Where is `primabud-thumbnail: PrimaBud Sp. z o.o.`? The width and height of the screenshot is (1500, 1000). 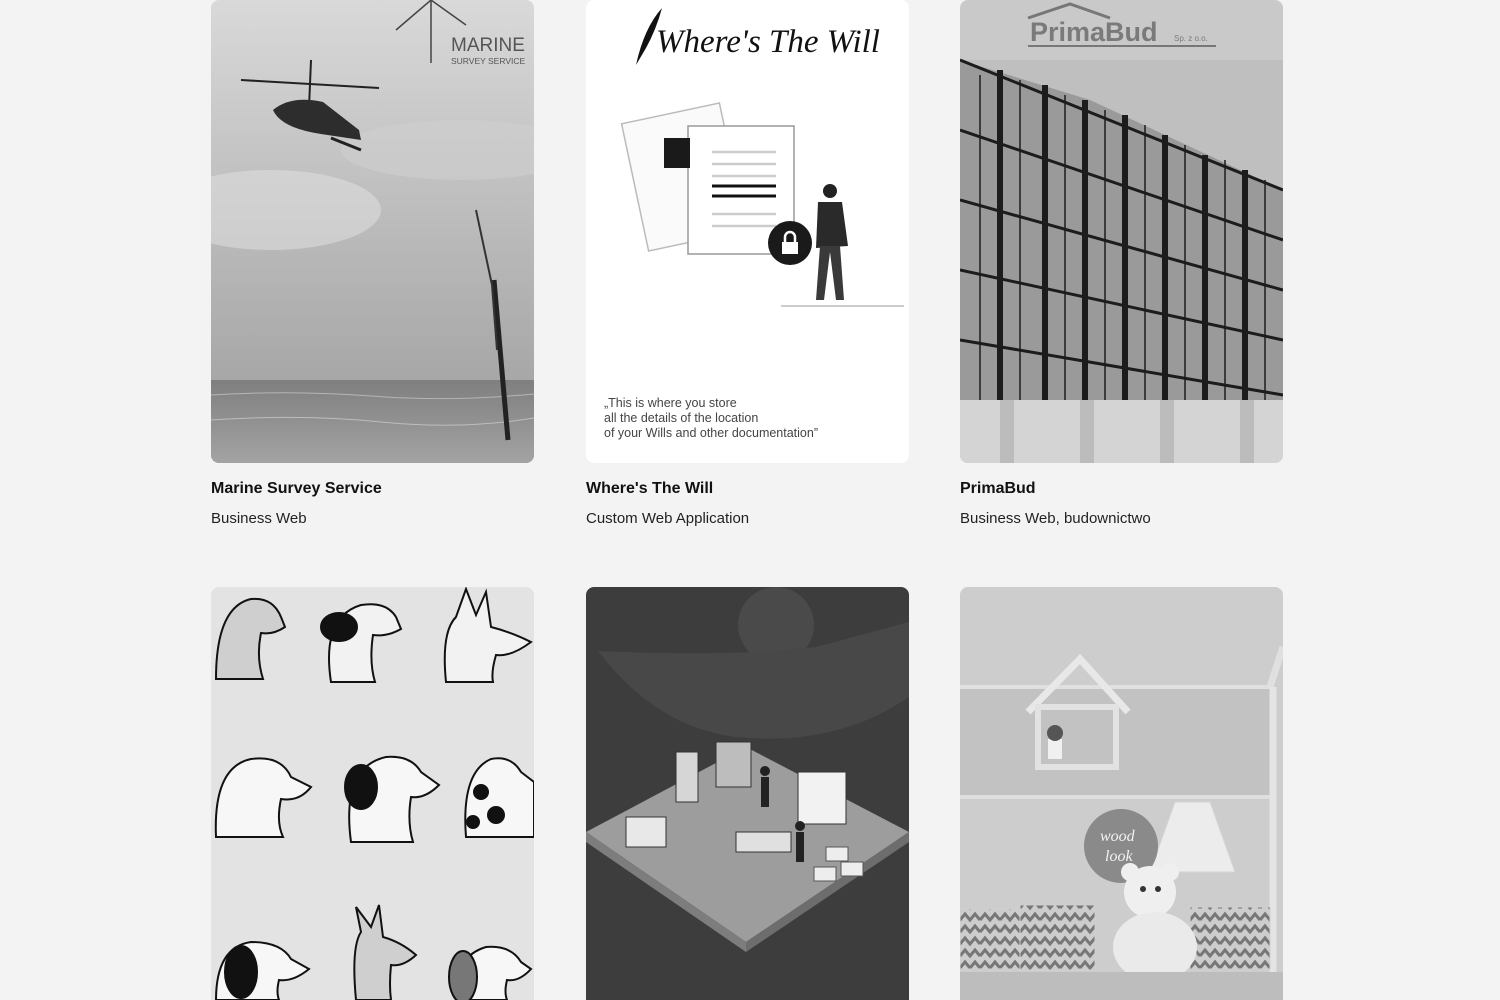
primabud-thumbnail: PrimaBud Sp. z o.o. is located at coordinates (1121, 231).